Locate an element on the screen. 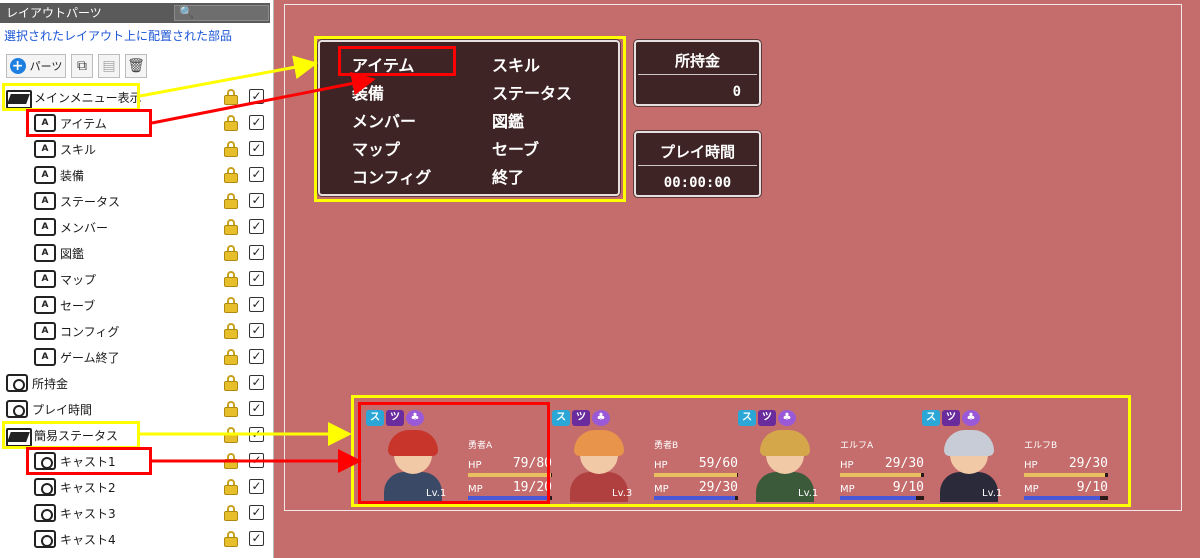 This screenshot has height=558, width=1200. gold-value: 0 is located at coordinates (736, 92).